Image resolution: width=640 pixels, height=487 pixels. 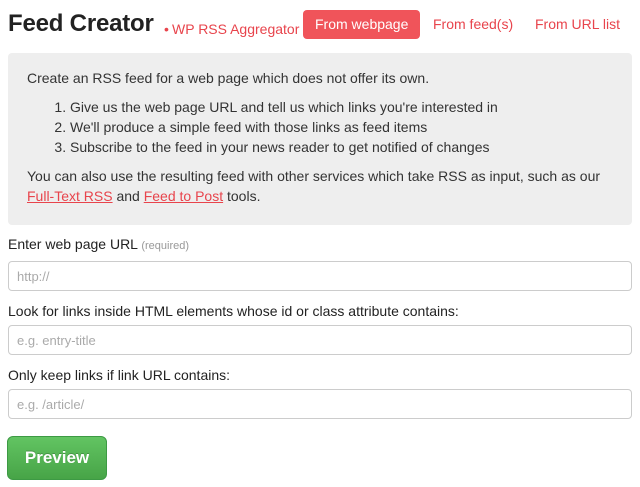 I want to click on preview-button: Preview, so click(x=57, y=458).